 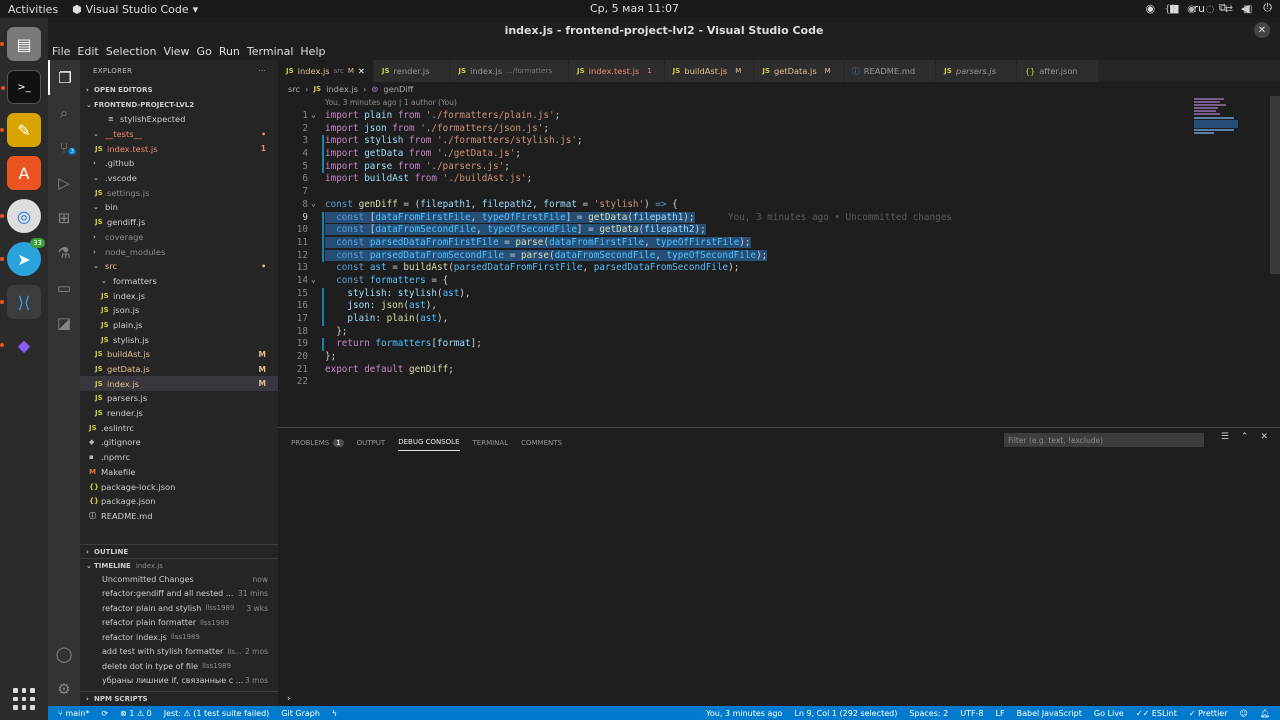 What do you see at coordinates (334, 713) in the screenshot?
I see `lightning-icon: ϟ` at bounding box center [334, 713].